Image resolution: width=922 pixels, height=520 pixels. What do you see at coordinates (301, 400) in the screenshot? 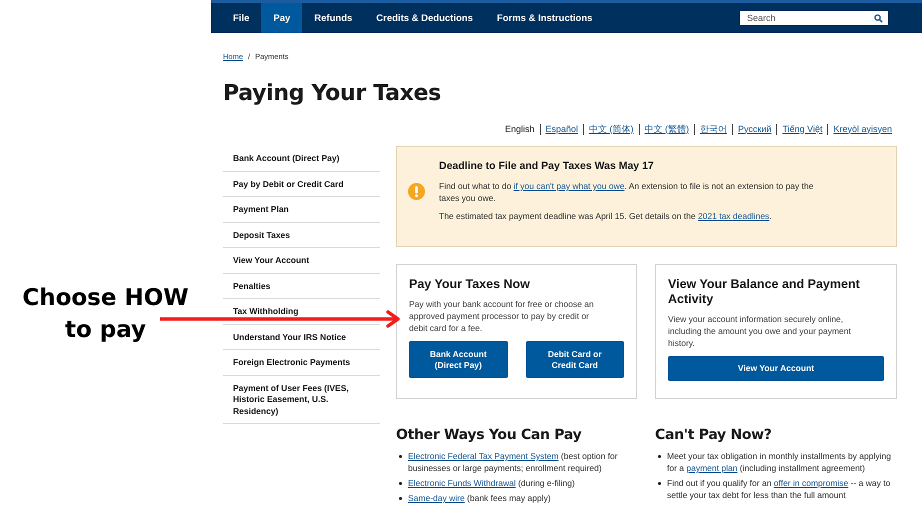
I see `sidebar-link: Payment of User Fees (IVES, Historic Easement, U.S. Residency)` at bounding box center [301, 400].